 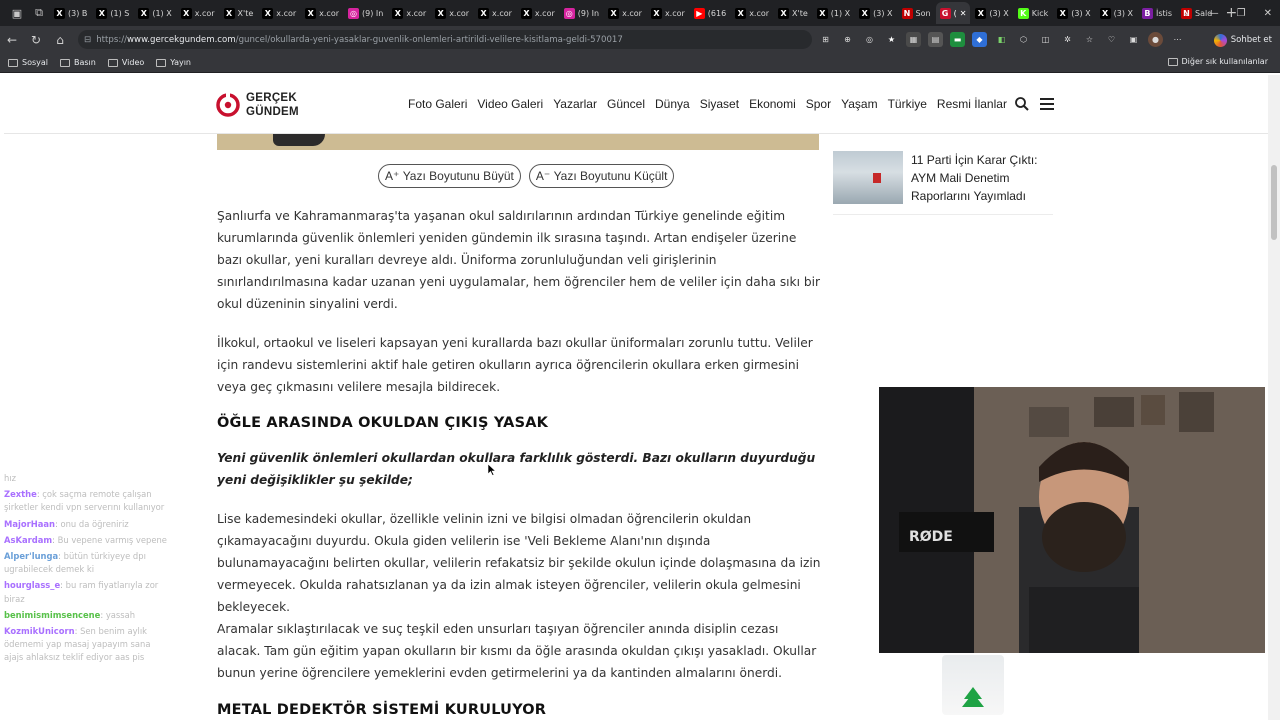 I want to click on app-available-icon: ⊞, so click(x=825, y=39).